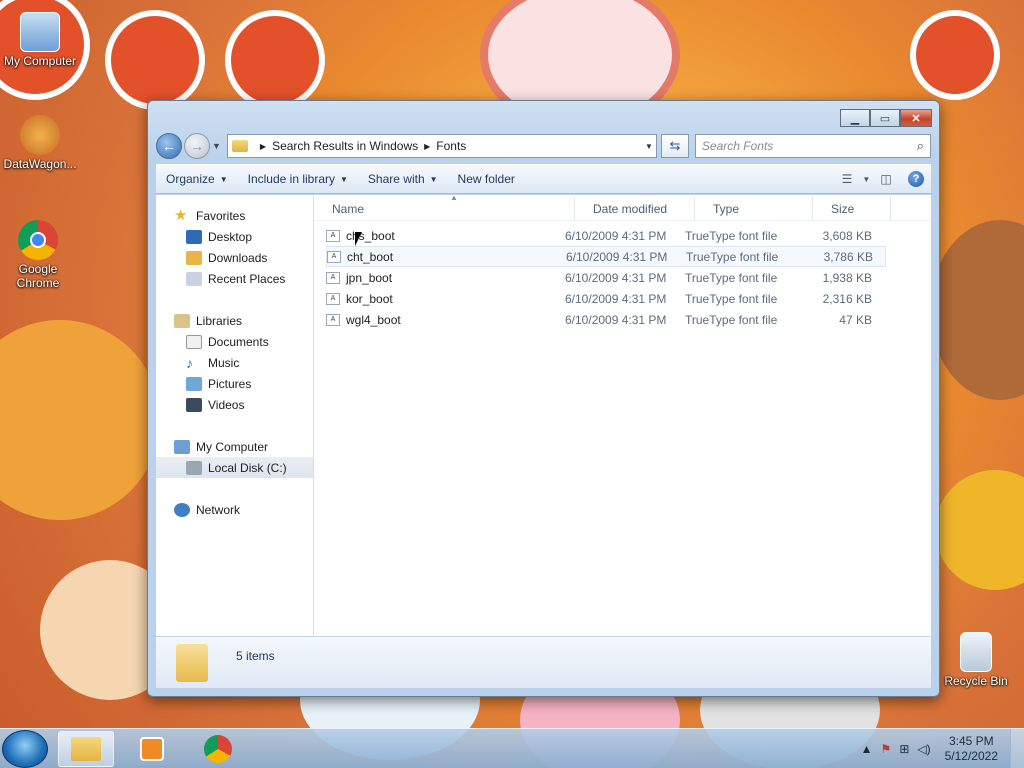  Describe the element at coordinates (731, 298) in the screenshot. I see `file-type: TrueType font file` at that location.